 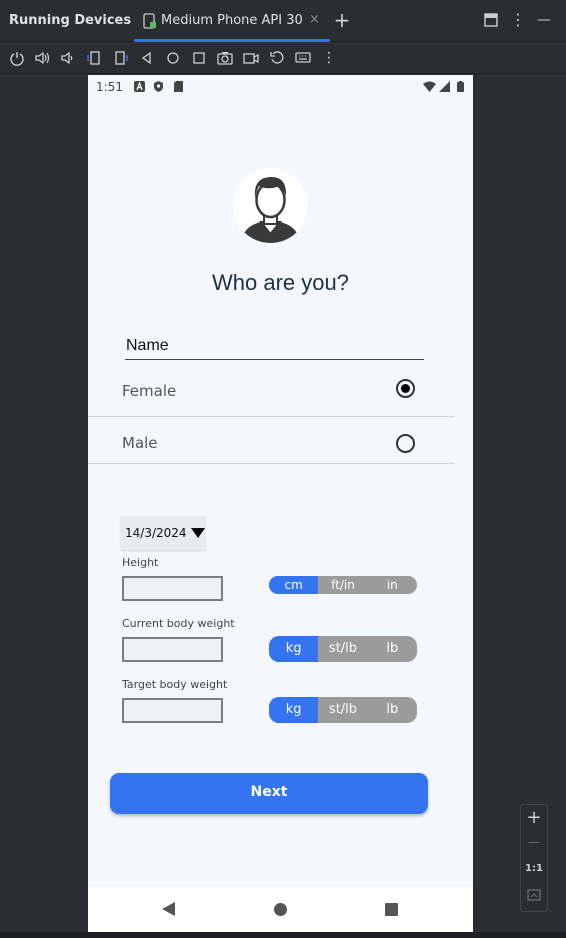 I want to click on device-icon, so click(x=149, y=21).